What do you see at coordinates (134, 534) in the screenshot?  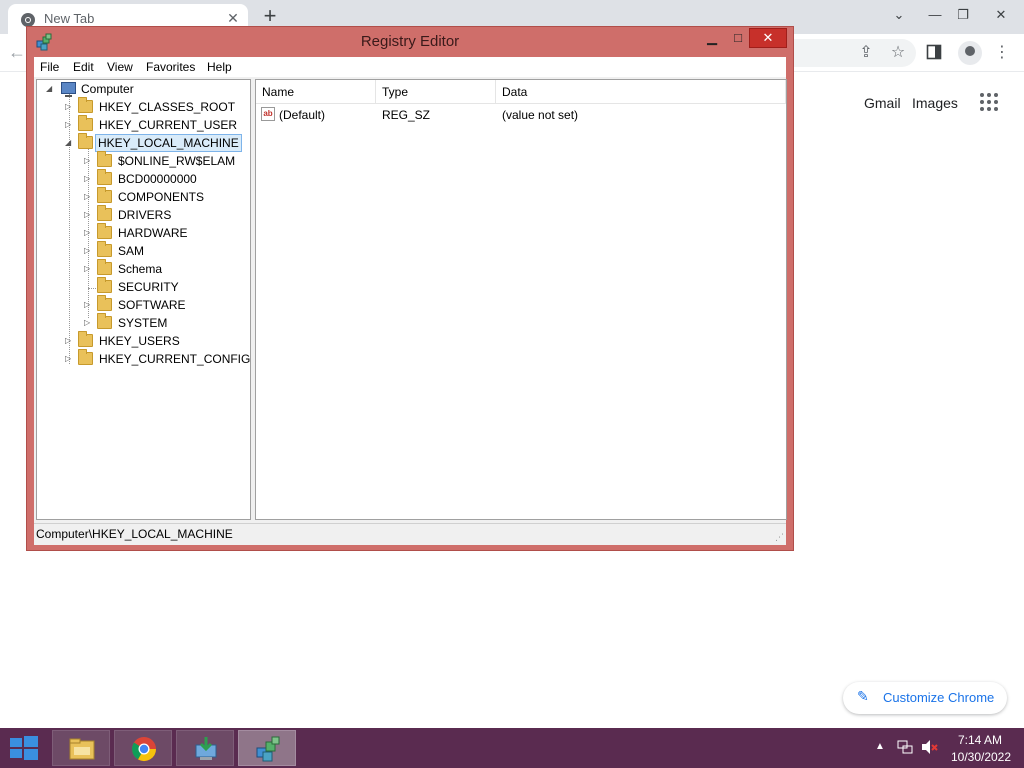 I see `status-path: Computer\HKEY_LOCAL_MACHINE` at bounding box center [134, 534].